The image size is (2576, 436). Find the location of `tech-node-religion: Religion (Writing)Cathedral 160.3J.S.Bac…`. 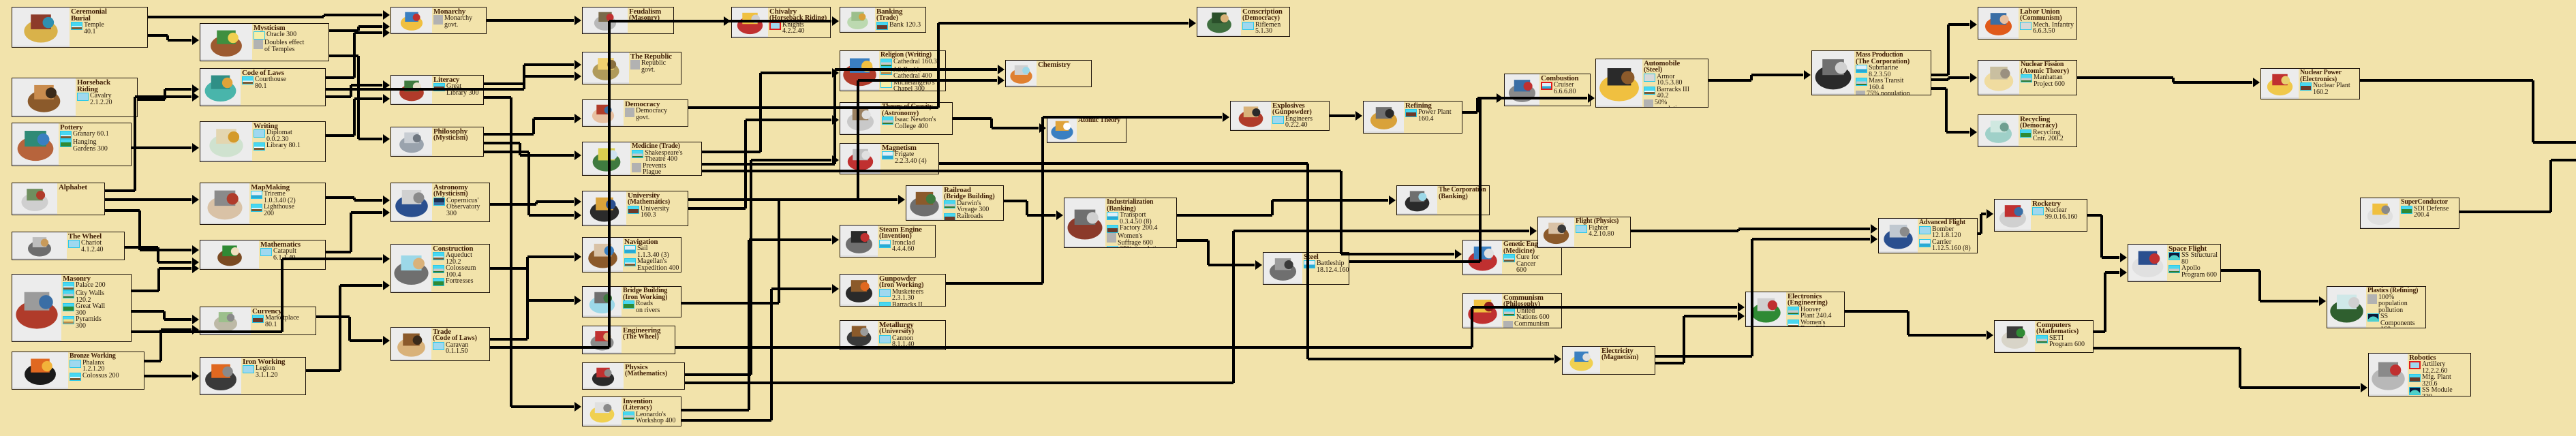

tech-node-religion: Religion (Writing)Cathedral 160.3J.S.Bac… is located at coordinates (893, 70).